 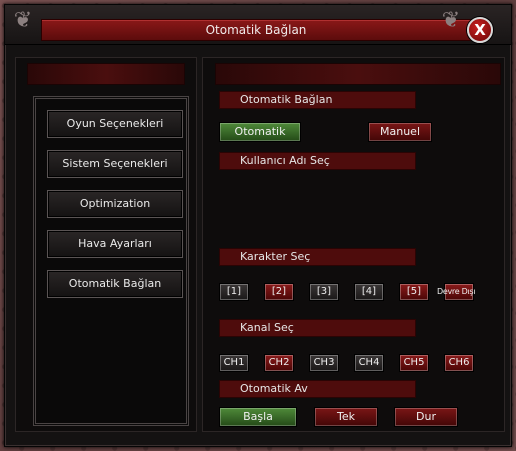 What do you see at coordinates (456, 292) in the screenshot?
I see `character-slot-disabled: Devre Dışı` at bounding box center [456, 292].